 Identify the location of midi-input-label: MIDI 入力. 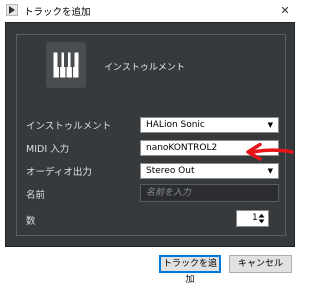
(48, 149).